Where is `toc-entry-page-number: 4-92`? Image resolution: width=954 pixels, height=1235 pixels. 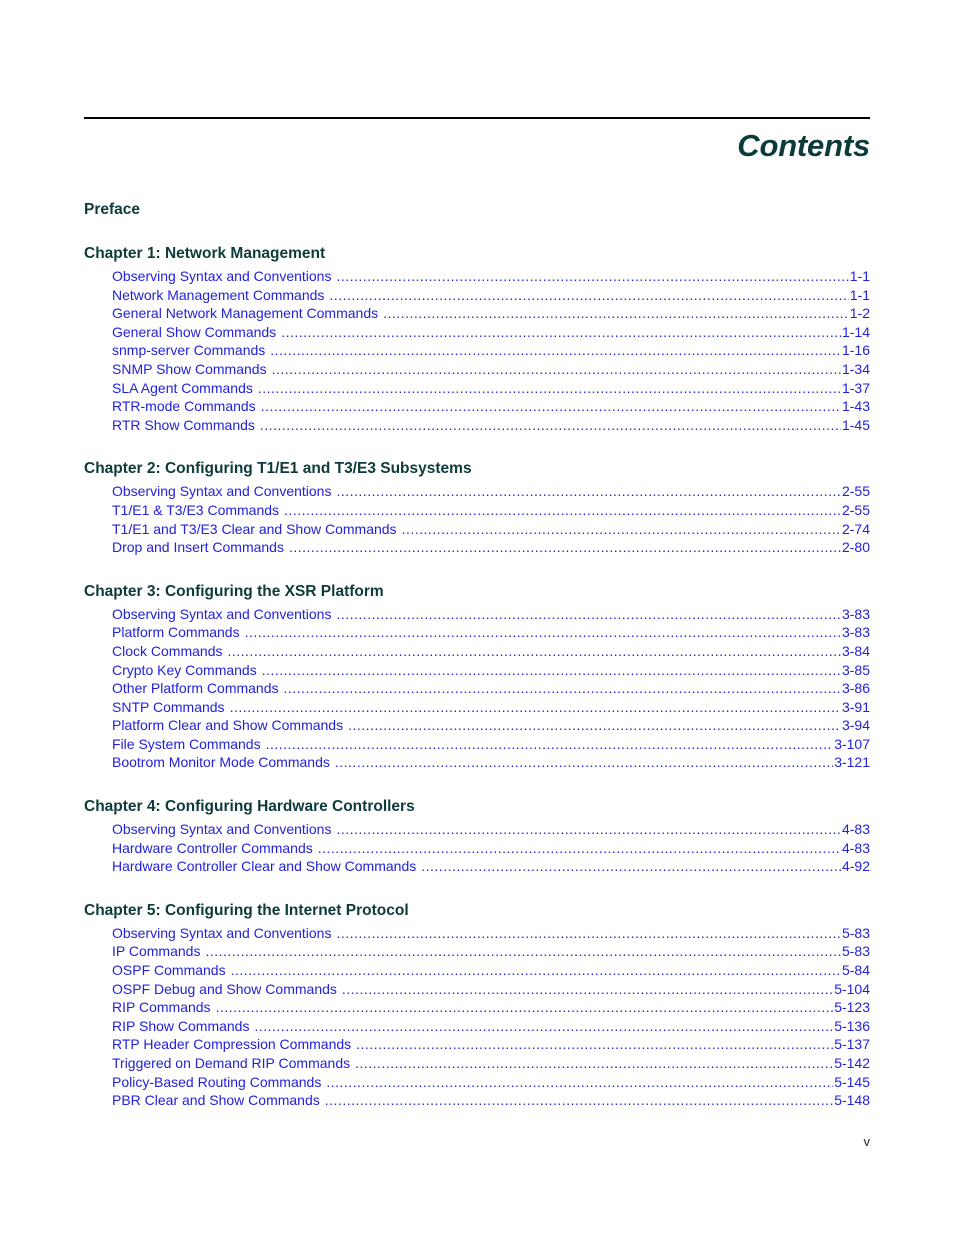
toc-entry-page-number: 4-92 is located at coordinates (855, 866).